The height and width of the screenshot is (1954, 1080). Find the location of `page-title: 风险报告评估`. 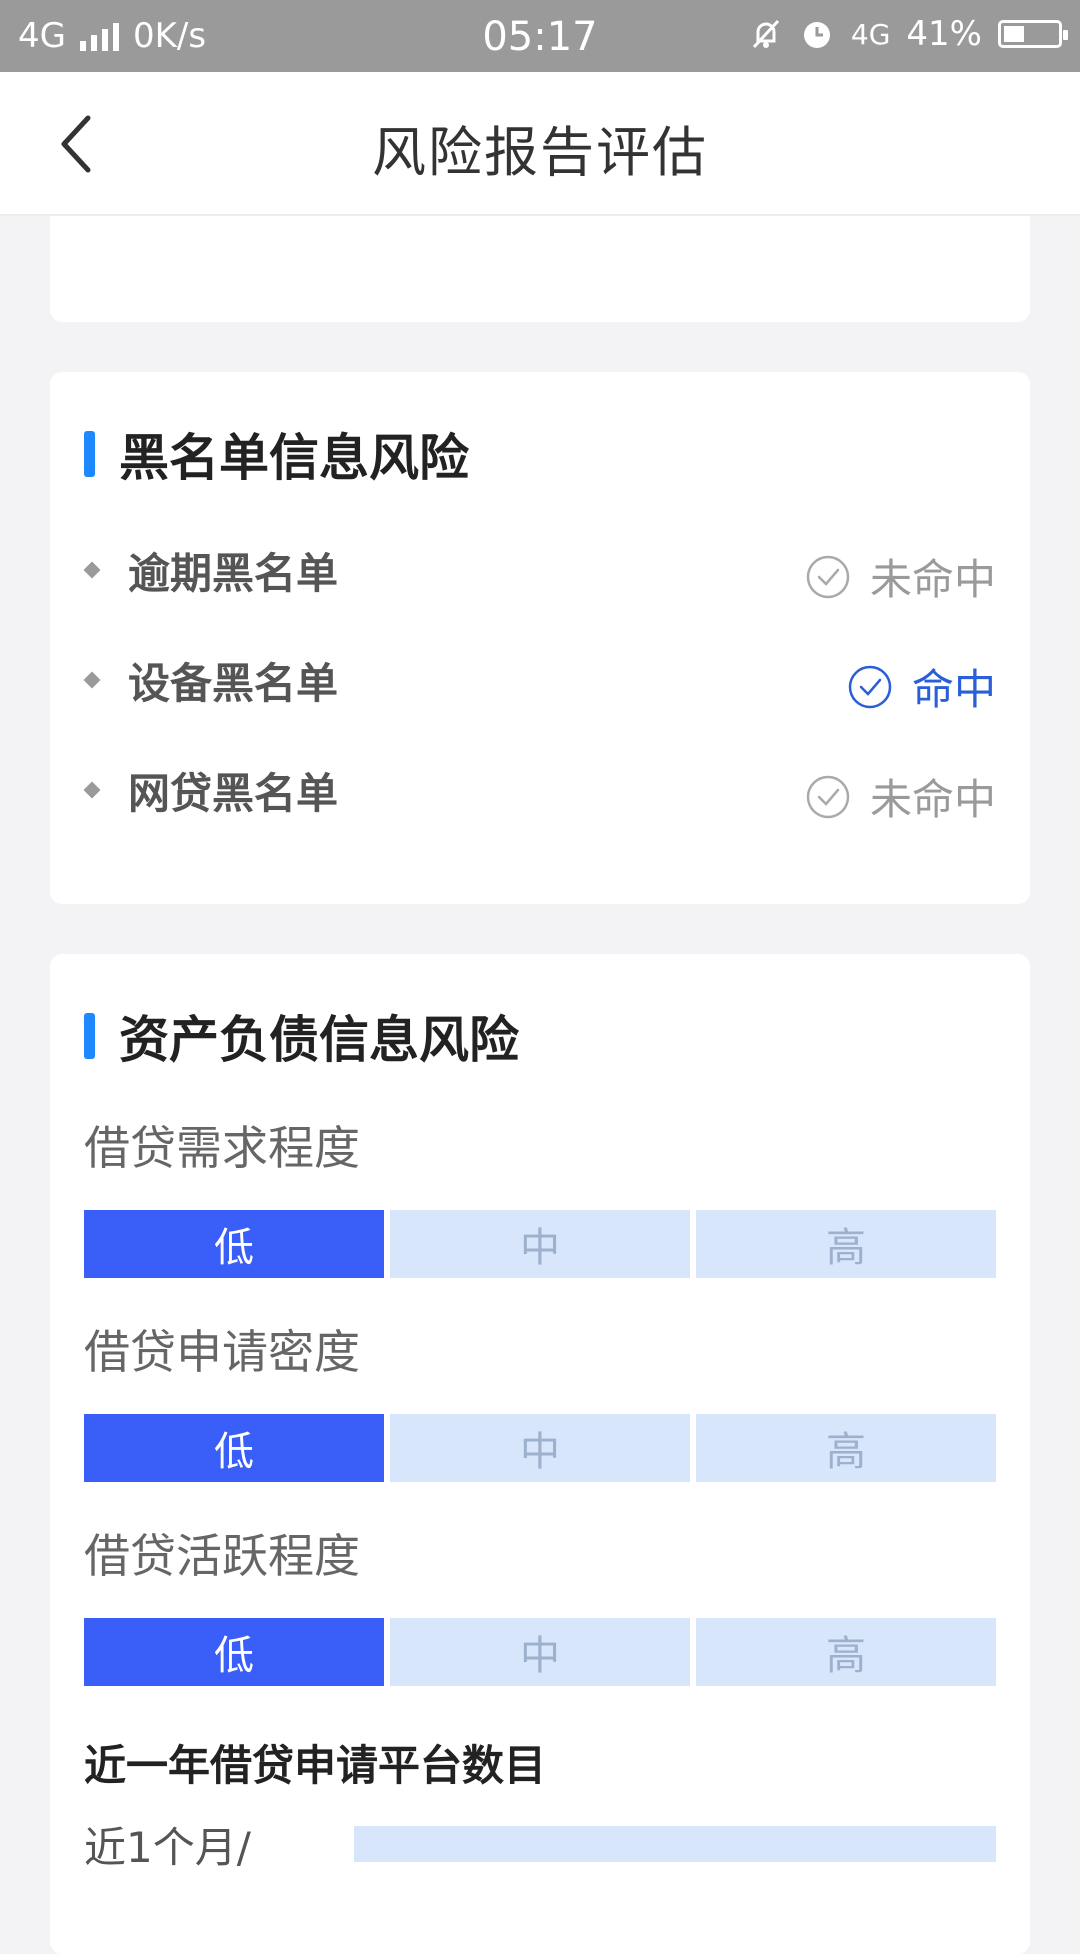

page-title: 风险报告评估 is located at coordinates (540, 152).